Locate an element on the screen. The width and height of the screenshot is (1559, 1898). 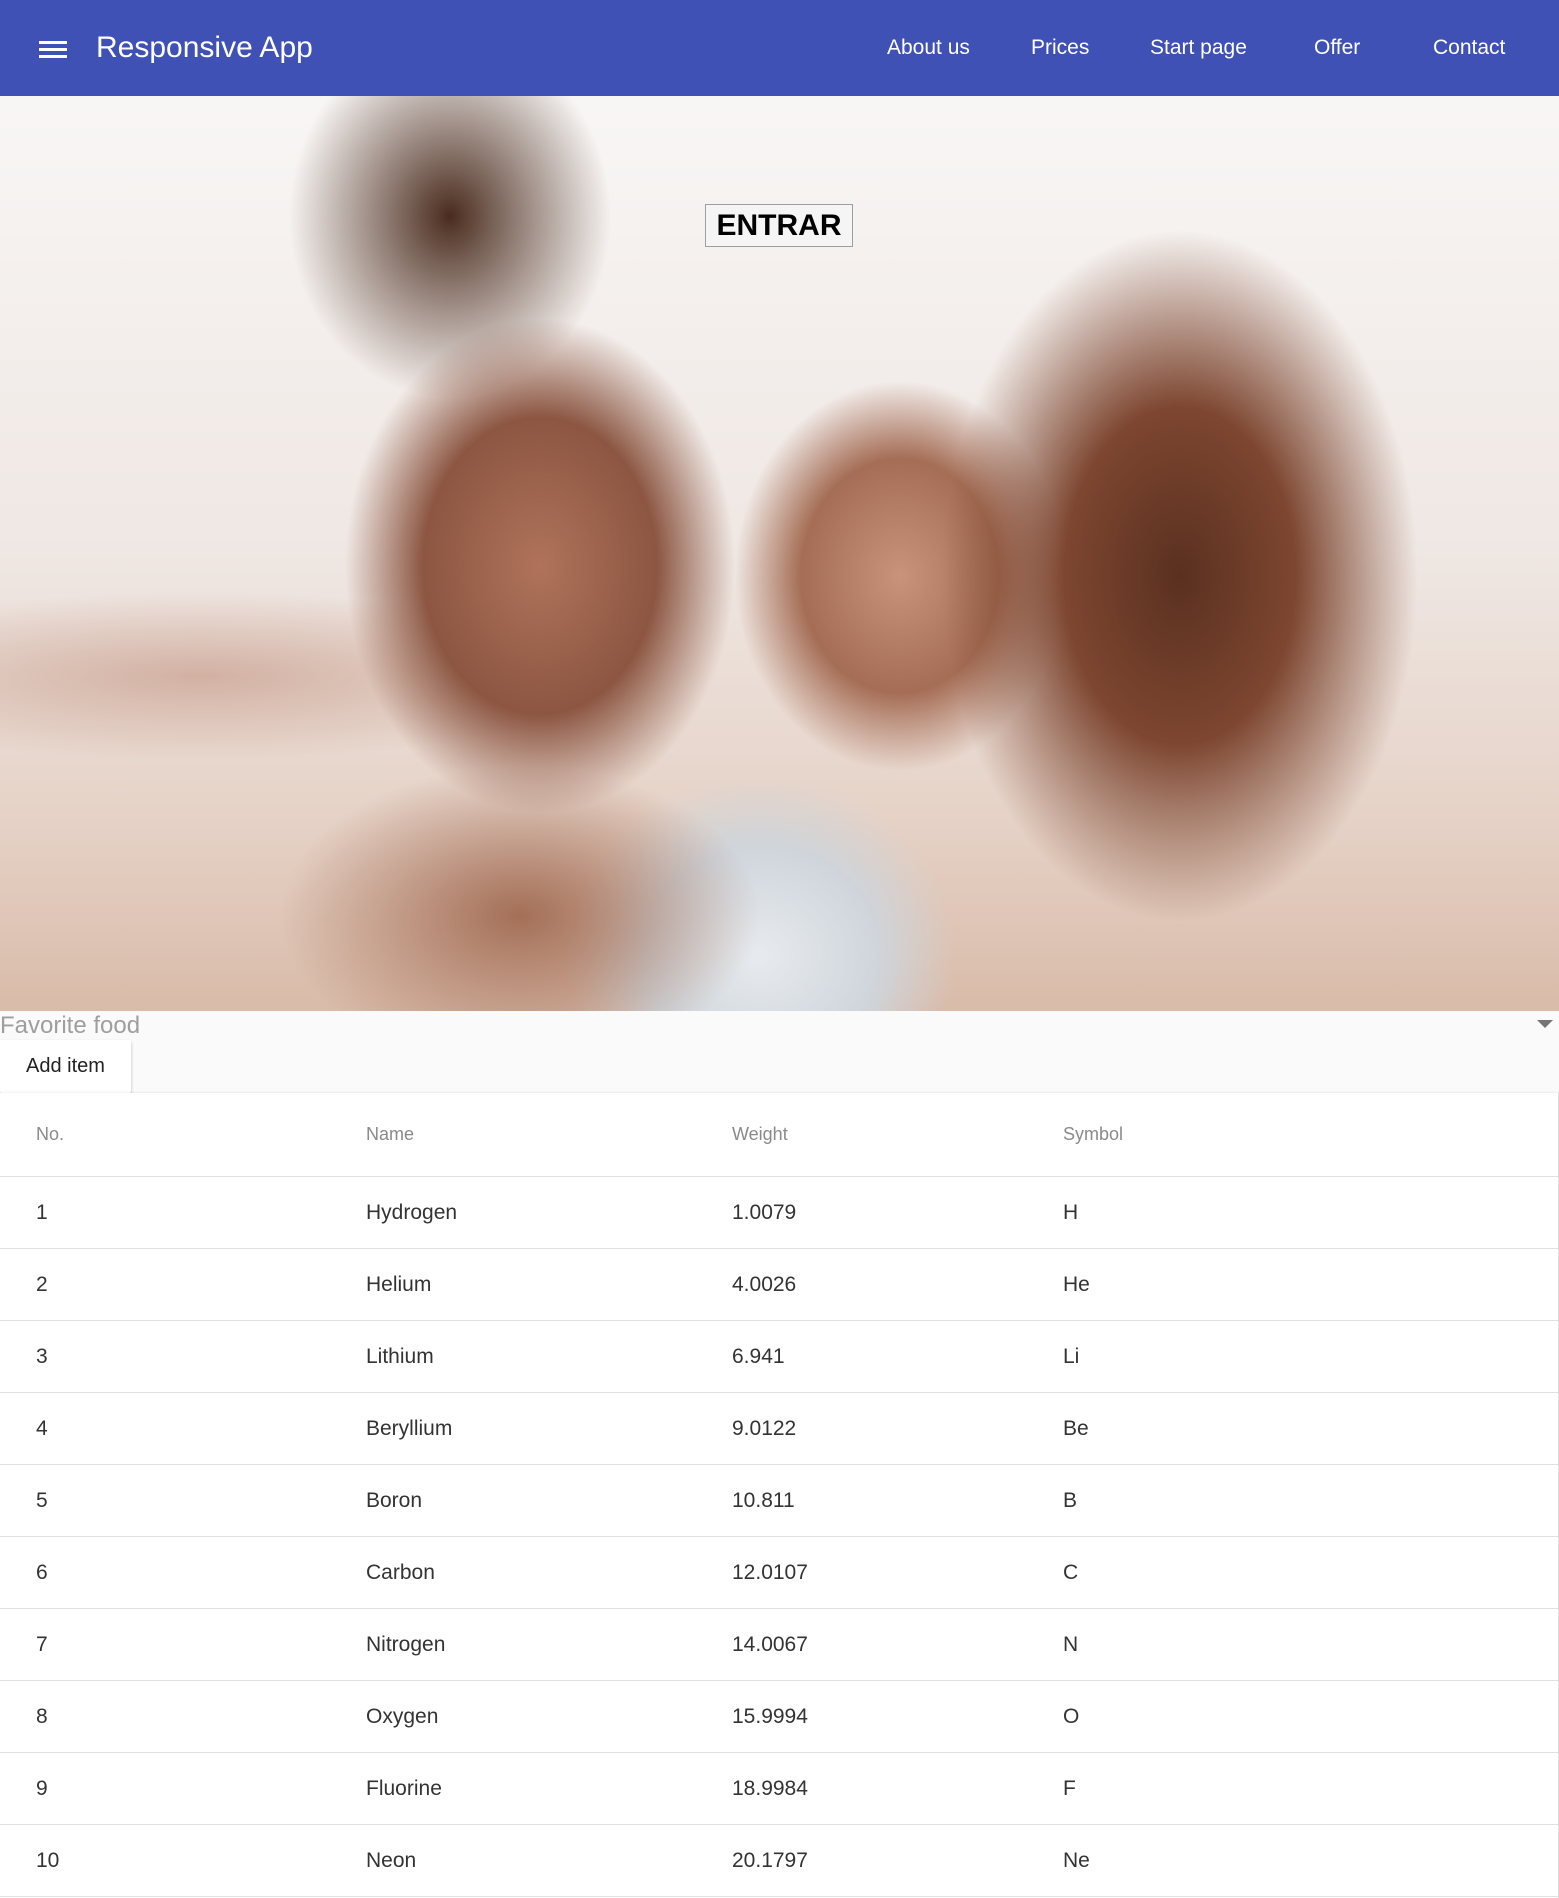
nav-prices: Prices is located at coordinates (1060, 48).